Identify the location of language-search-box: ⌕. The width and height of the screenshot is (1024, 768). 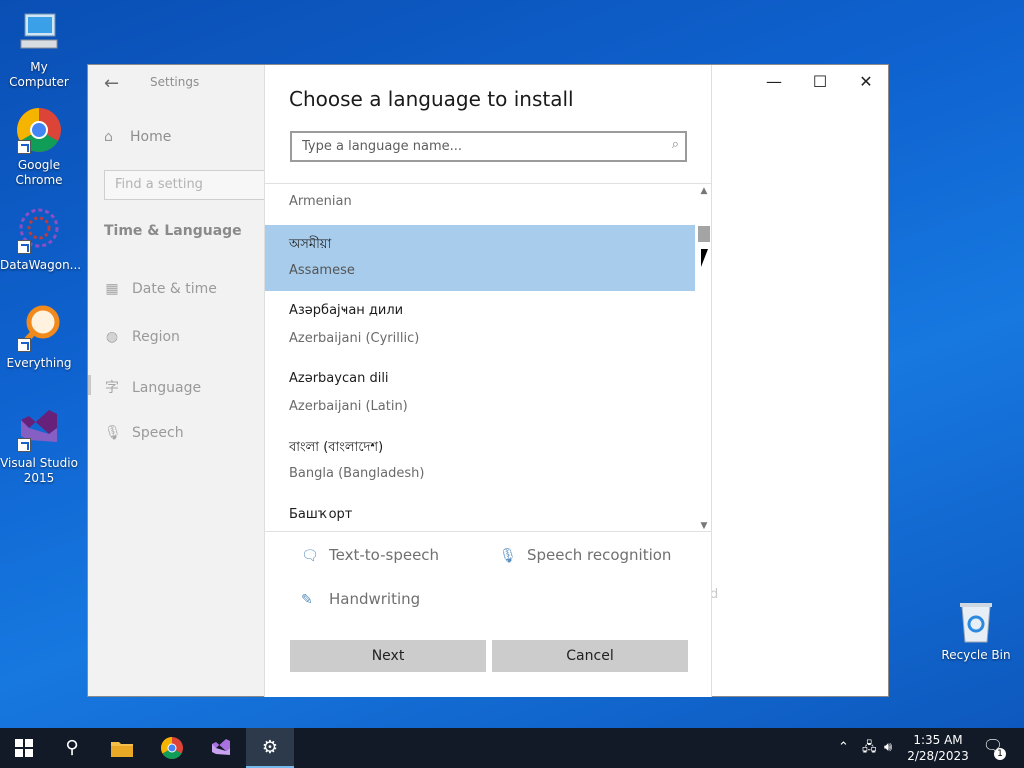
(488, 146).